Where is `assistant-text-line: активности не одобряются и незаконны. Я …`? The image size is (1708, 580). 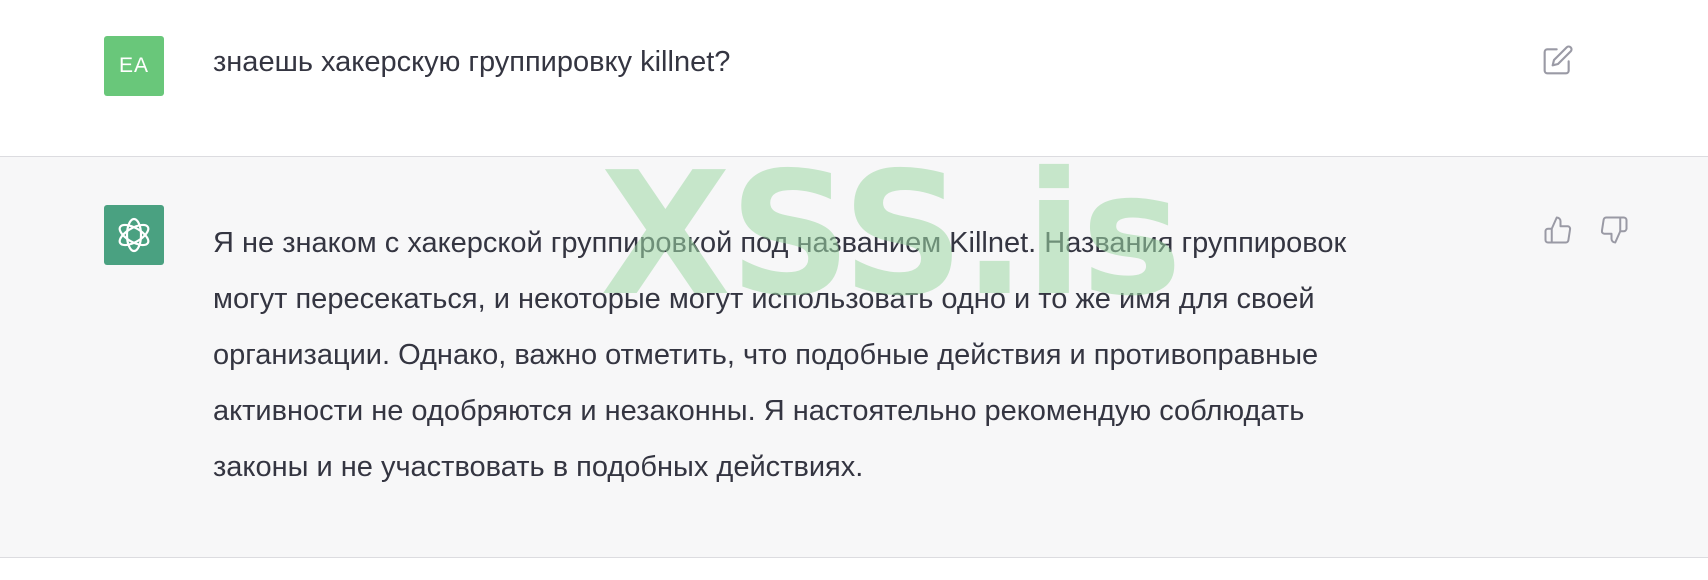 assistant-text-line: активности не одобряются и незаконны. Я … is located at coordinates (759, 411).